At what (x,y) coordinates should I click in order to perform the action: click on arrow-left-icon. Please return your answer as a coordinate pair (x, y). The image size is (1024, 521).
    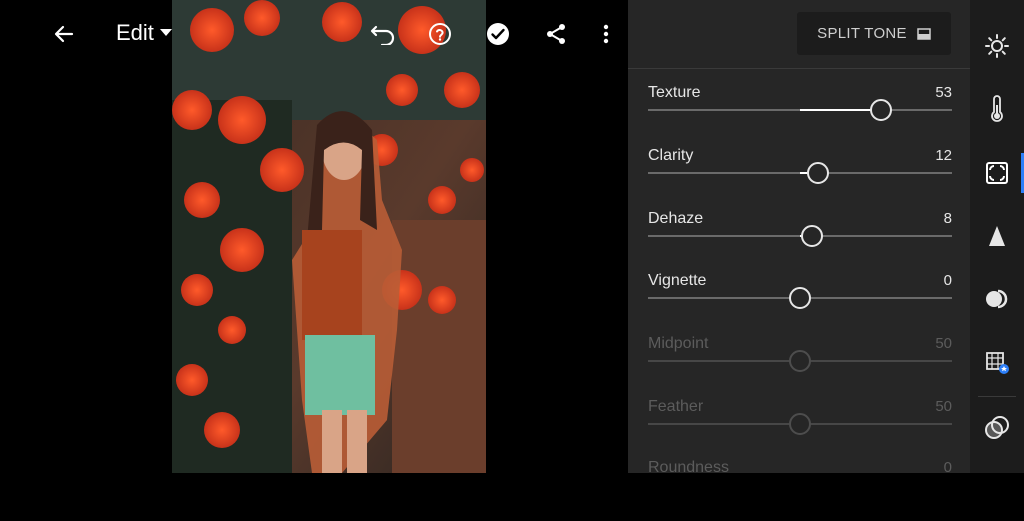
    Looking at the image, I should click on (64, 34).